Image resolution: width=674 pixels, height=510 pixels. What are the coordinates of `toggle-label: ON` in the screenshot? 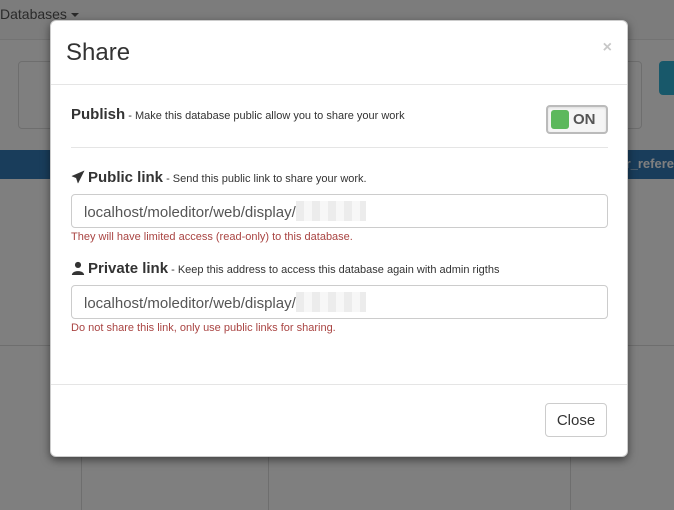 It's located at (584, 119).